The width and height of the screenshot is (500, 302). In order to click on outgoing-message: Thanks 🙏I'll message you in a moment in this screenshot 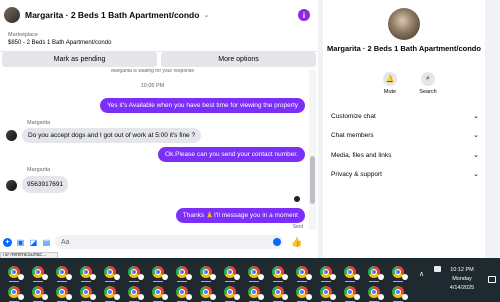, I will do `click(240, 215)`.